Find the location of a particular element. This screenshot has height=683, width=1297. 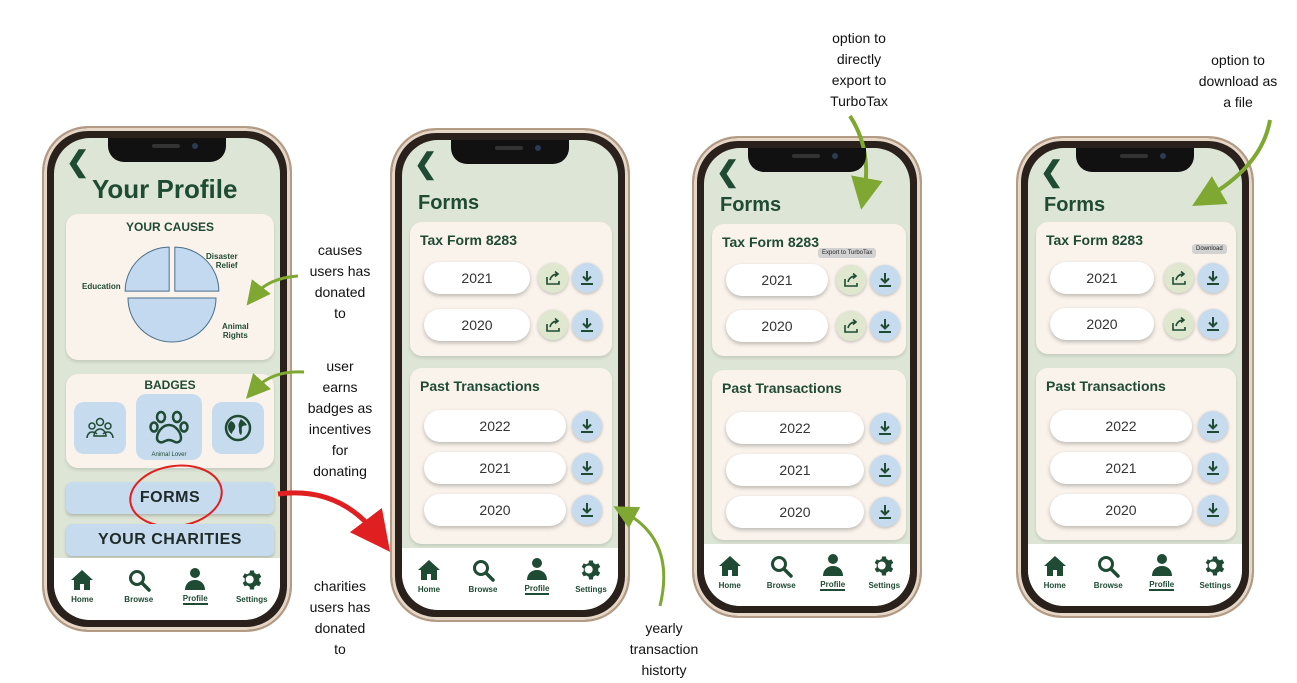

your-charities-button: YOUR CHARITIES is located at coordinates (170, 540).